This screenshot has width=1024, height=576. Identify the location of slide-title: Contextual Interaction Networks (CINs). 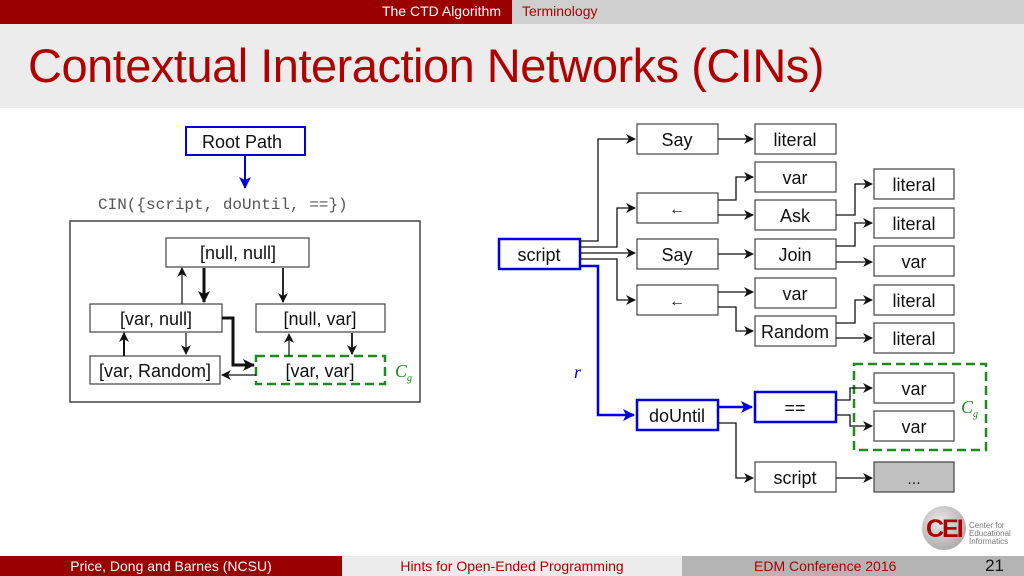
(426, 65).